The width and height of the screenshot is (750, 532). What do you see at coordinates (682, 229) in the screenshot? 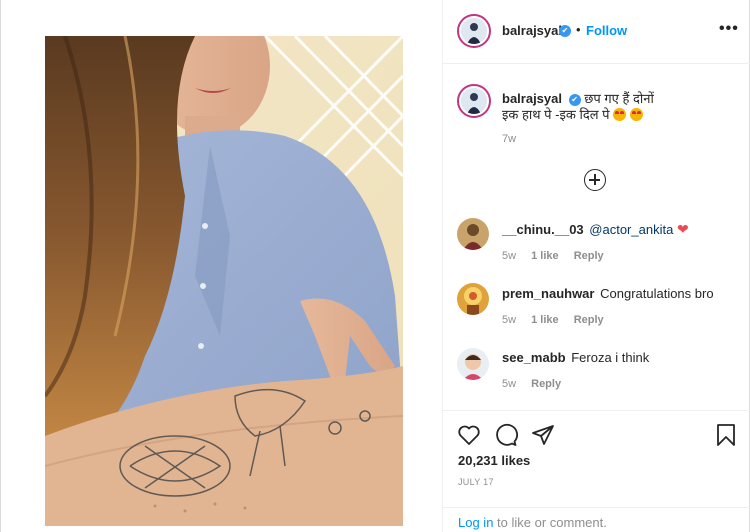
I see `red-heart-emoji-icon: ❤` at bounding box center [682, 229].